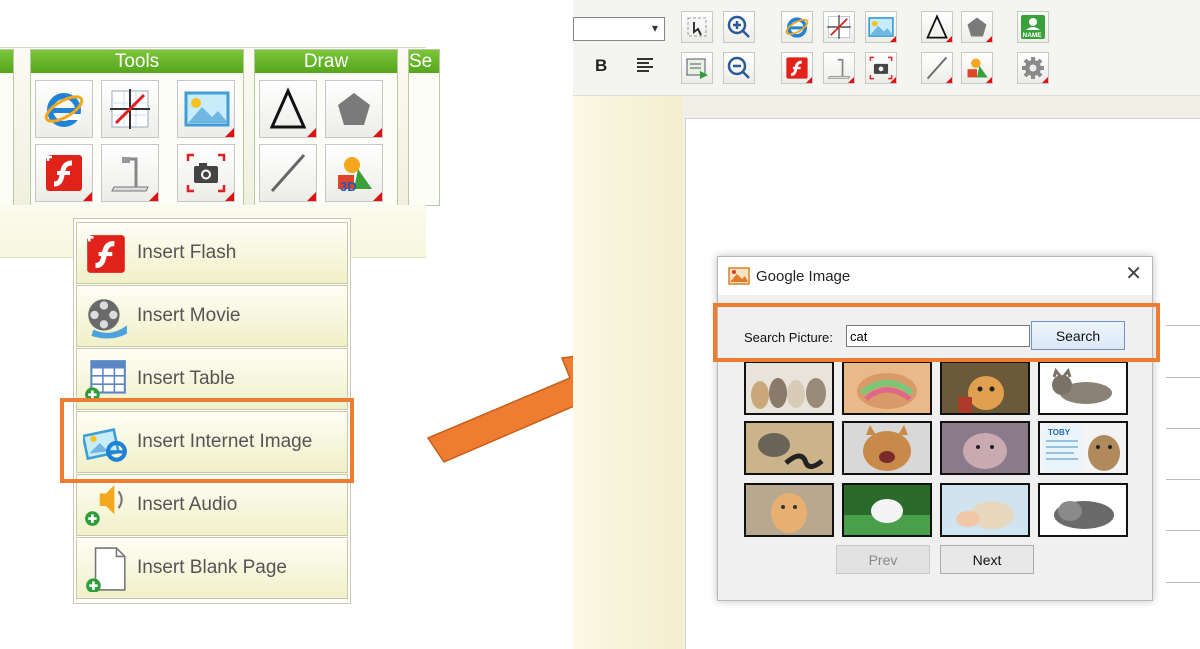  What do you see at coordinates (104, 505) in the screenshot?
I see `speaker-icon` at bounding box center [104, 505].